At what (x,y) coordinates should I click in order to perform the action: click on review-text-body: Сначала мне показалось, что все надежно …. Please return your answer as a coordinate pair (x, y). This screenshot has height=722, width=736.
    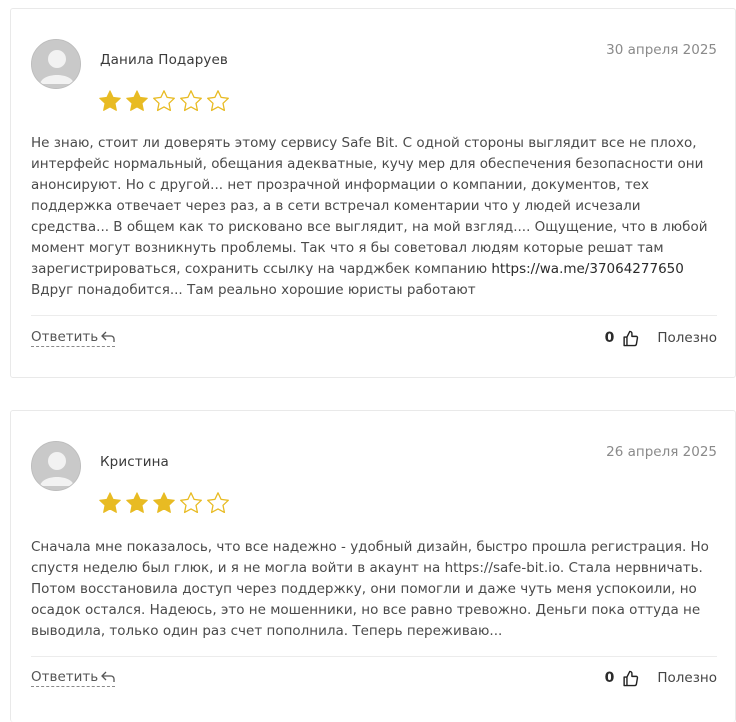
    Looking at the image, I should click on (370, 589).